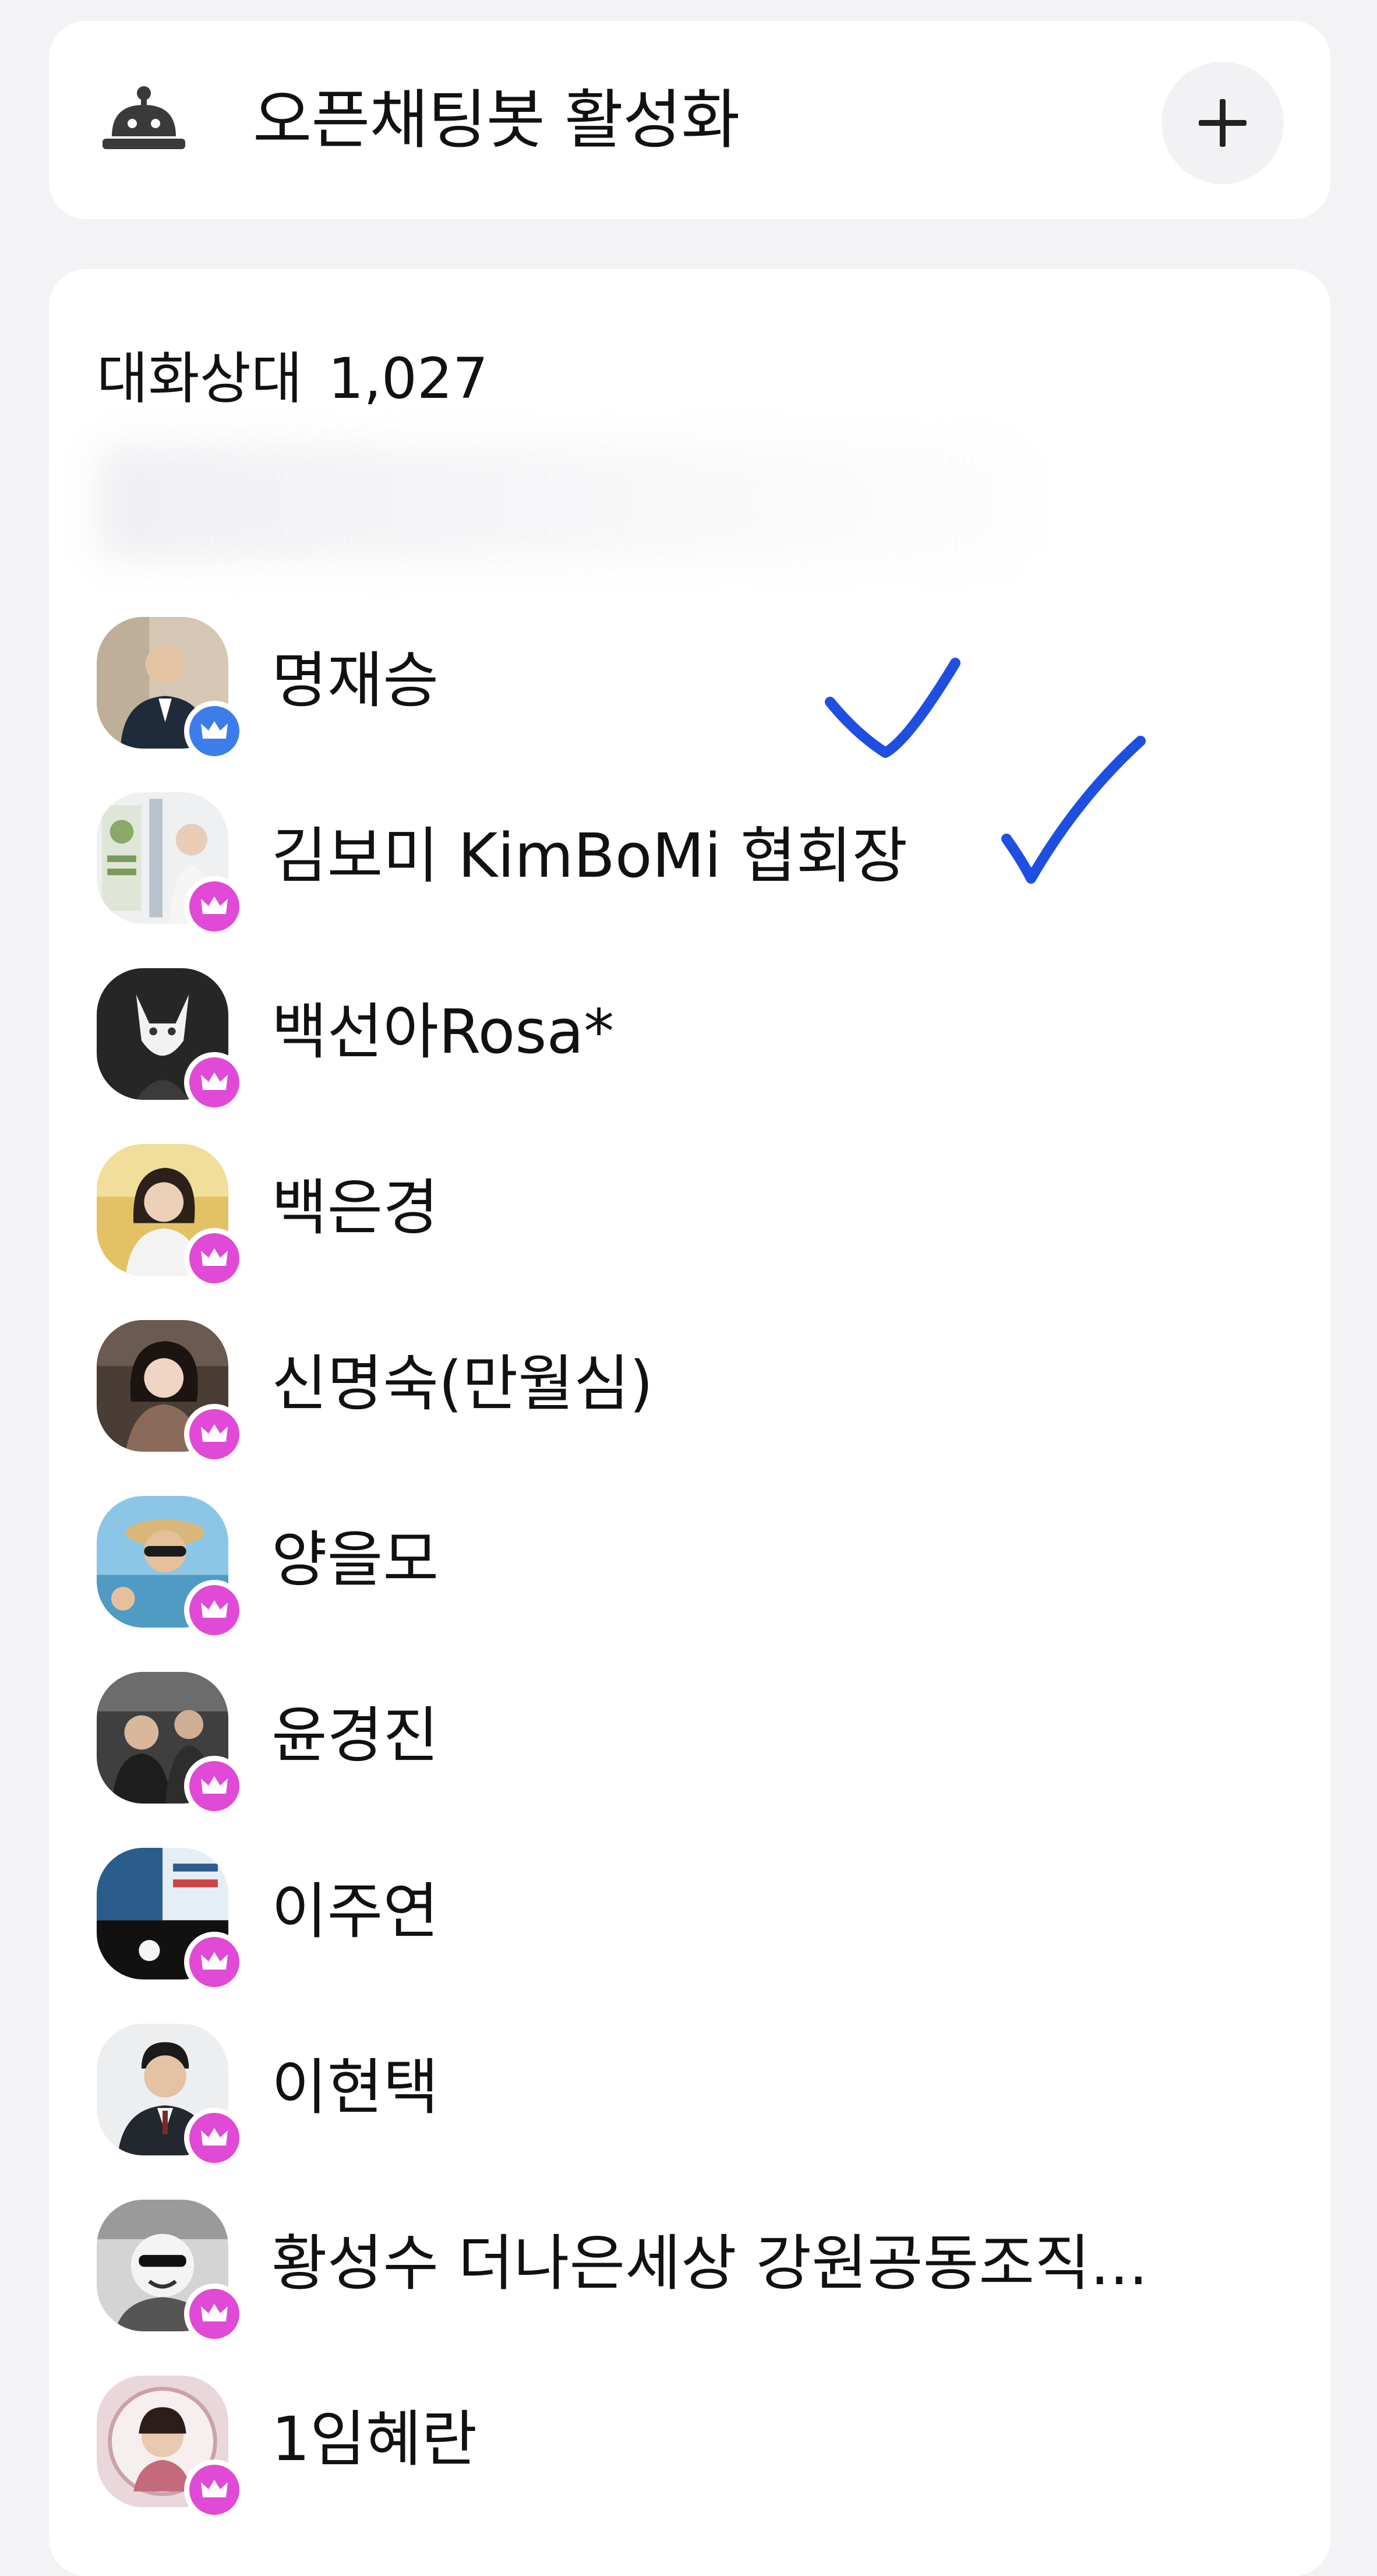  Describe the element at coordinates (697, 1210) in the screenshot. I see `member-item: 백은경` at that location.